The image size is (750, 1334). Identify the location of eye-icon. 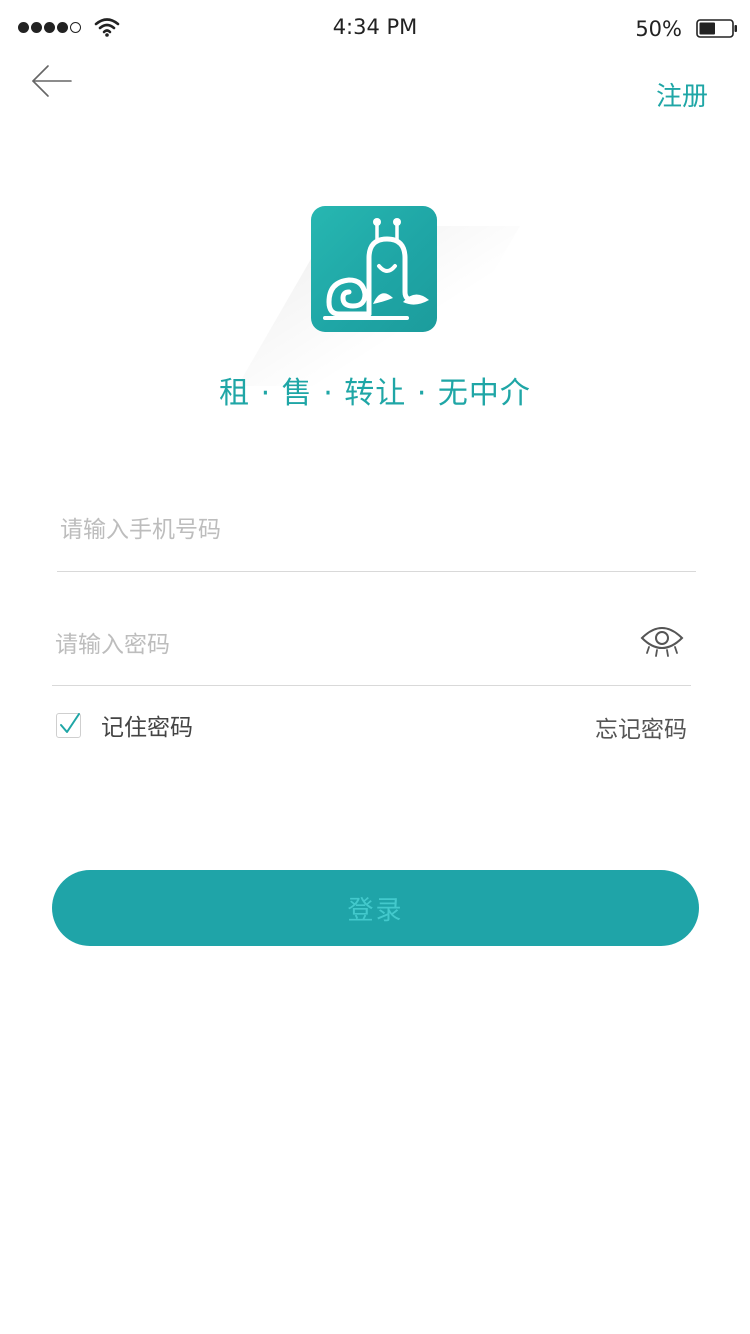
(662, 640).